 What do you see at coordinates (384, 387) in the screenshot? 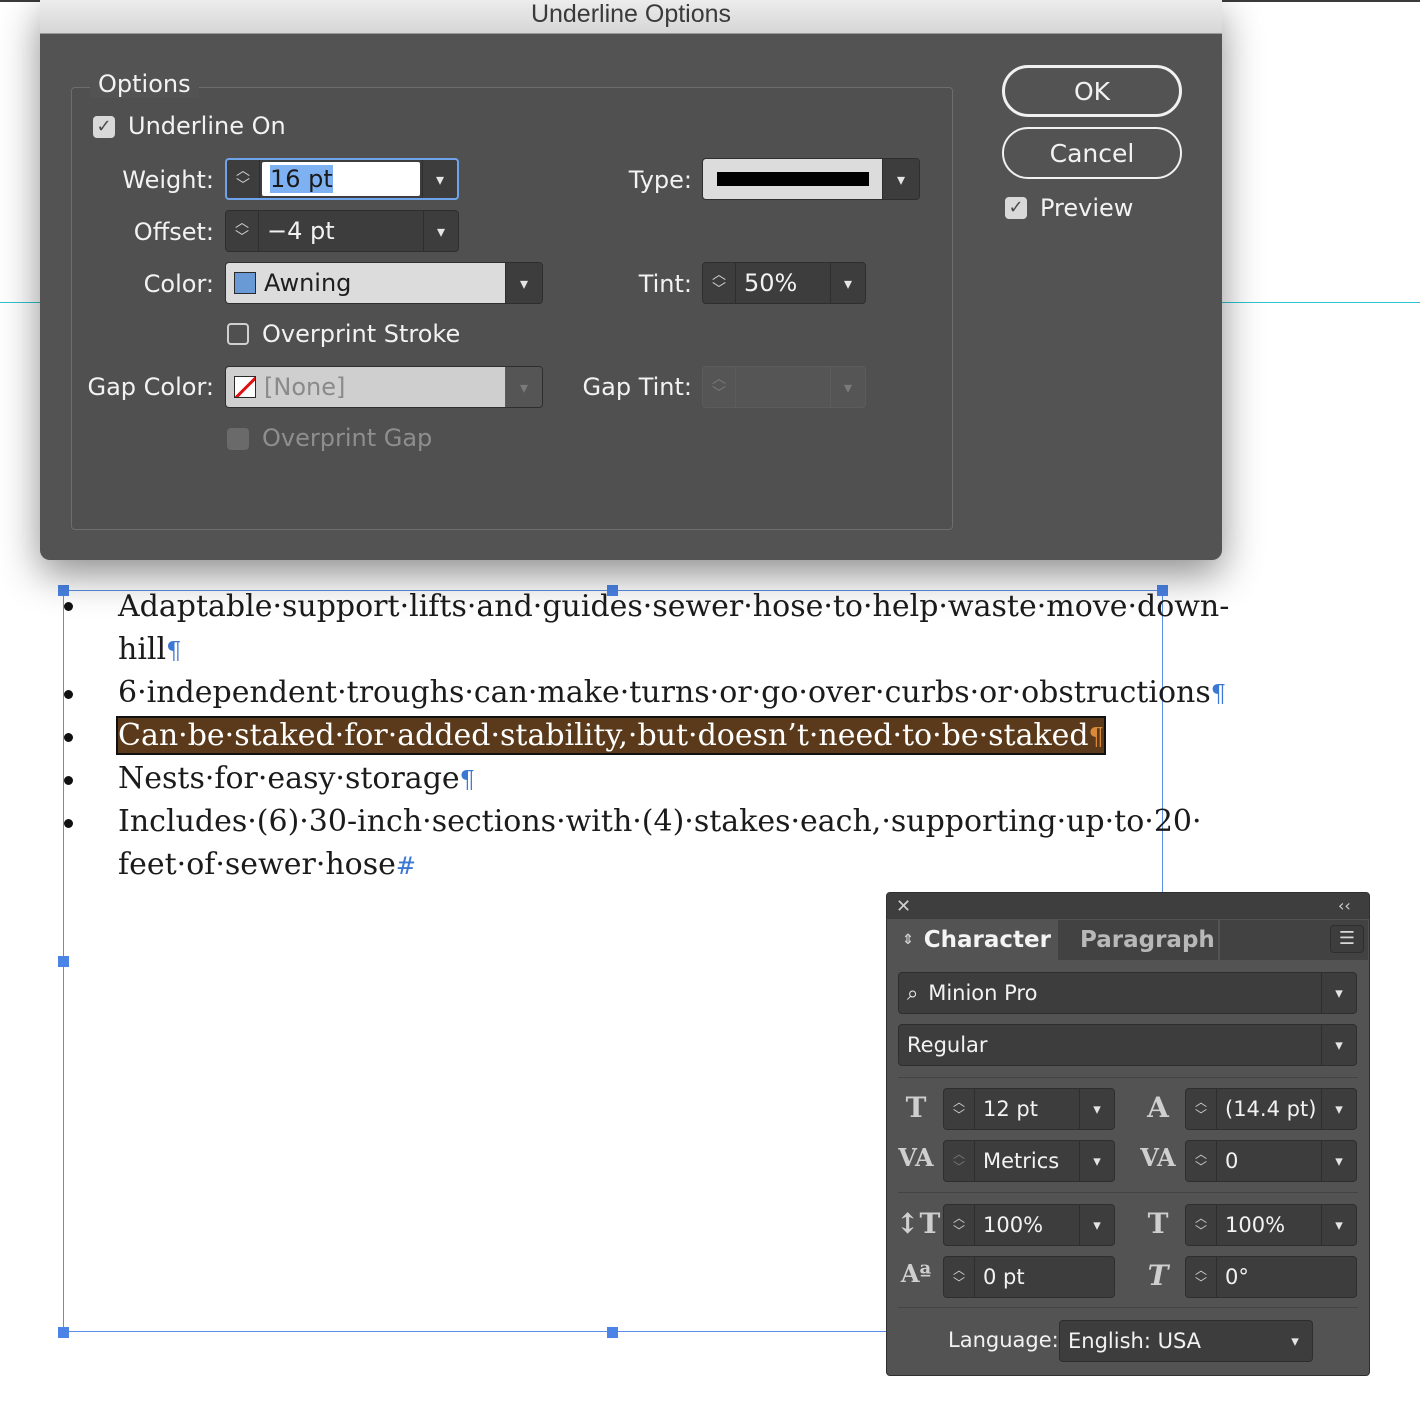
I see `gap-color-dropdown: [None] ▾` at bounding box center [384, 387].